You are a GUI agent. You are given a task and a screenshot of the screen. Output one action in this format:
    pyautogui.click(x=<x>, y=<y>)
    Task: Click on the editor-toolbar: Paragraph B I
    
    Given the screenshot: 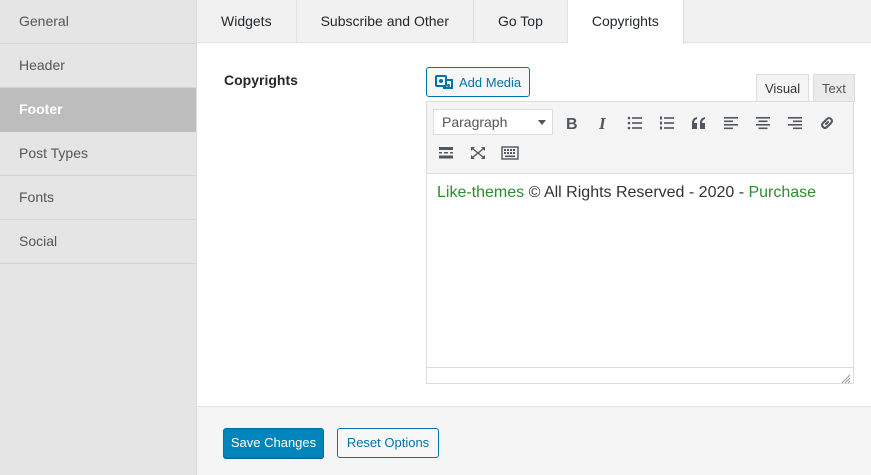 What is the action you would take?
    pyautogui.click(x=640, y=138)
    